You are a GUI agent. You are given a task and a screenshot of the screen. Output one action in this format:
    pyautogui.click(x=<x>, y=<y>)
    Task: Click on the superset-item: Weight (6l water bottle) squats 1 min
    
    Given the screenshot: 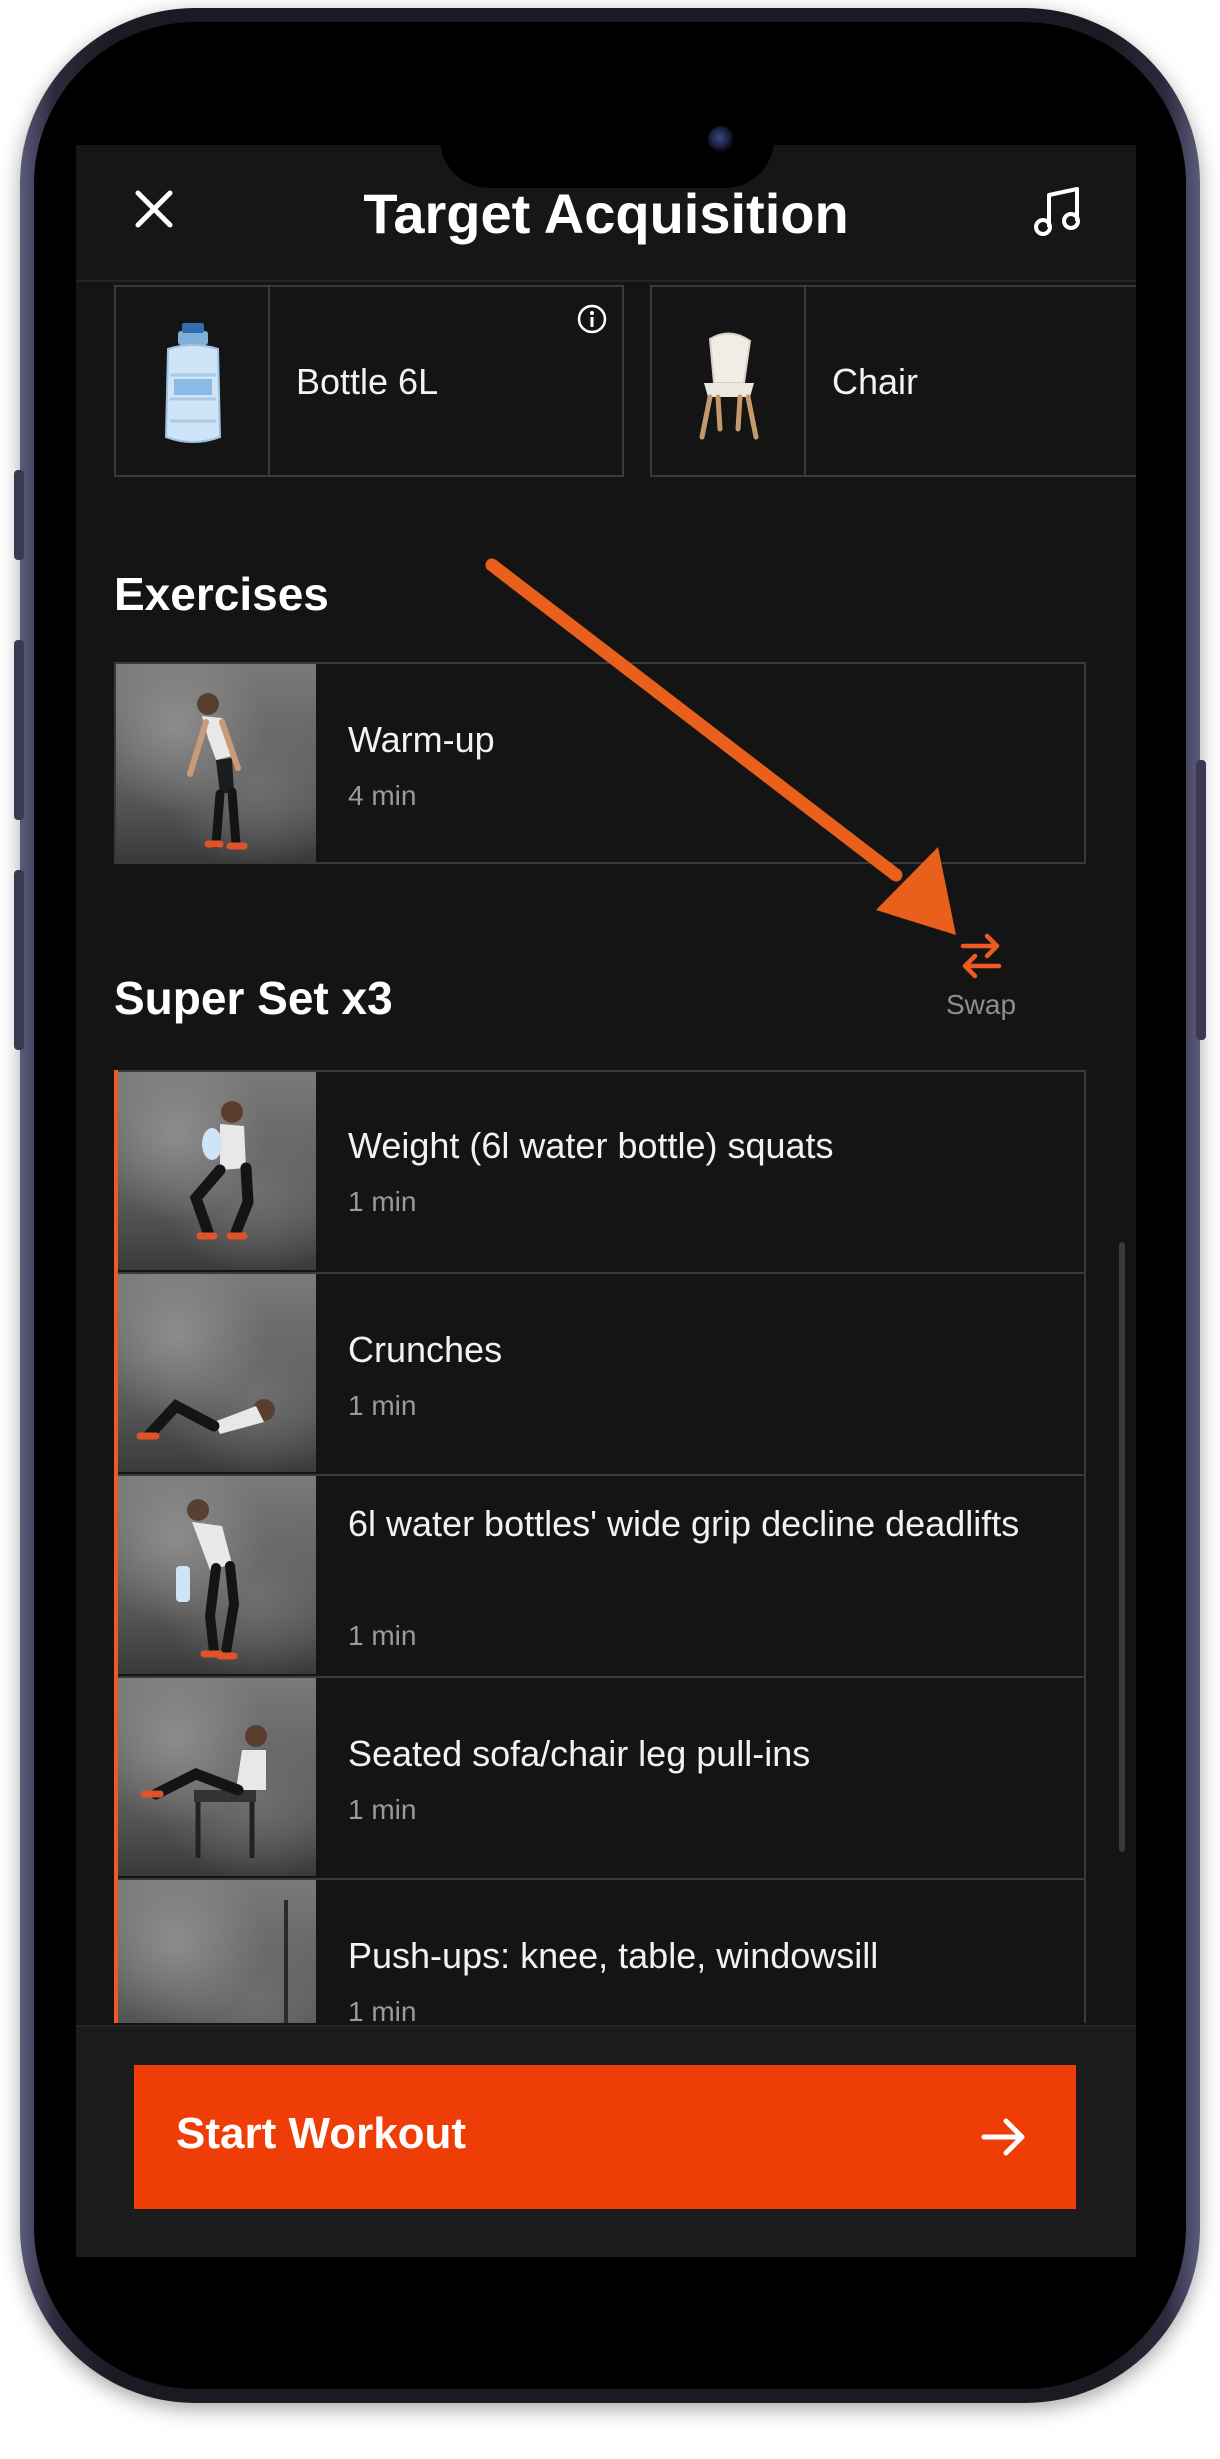 What is the action you would take?
    pyautogui.click(x=600, y=1172)
    